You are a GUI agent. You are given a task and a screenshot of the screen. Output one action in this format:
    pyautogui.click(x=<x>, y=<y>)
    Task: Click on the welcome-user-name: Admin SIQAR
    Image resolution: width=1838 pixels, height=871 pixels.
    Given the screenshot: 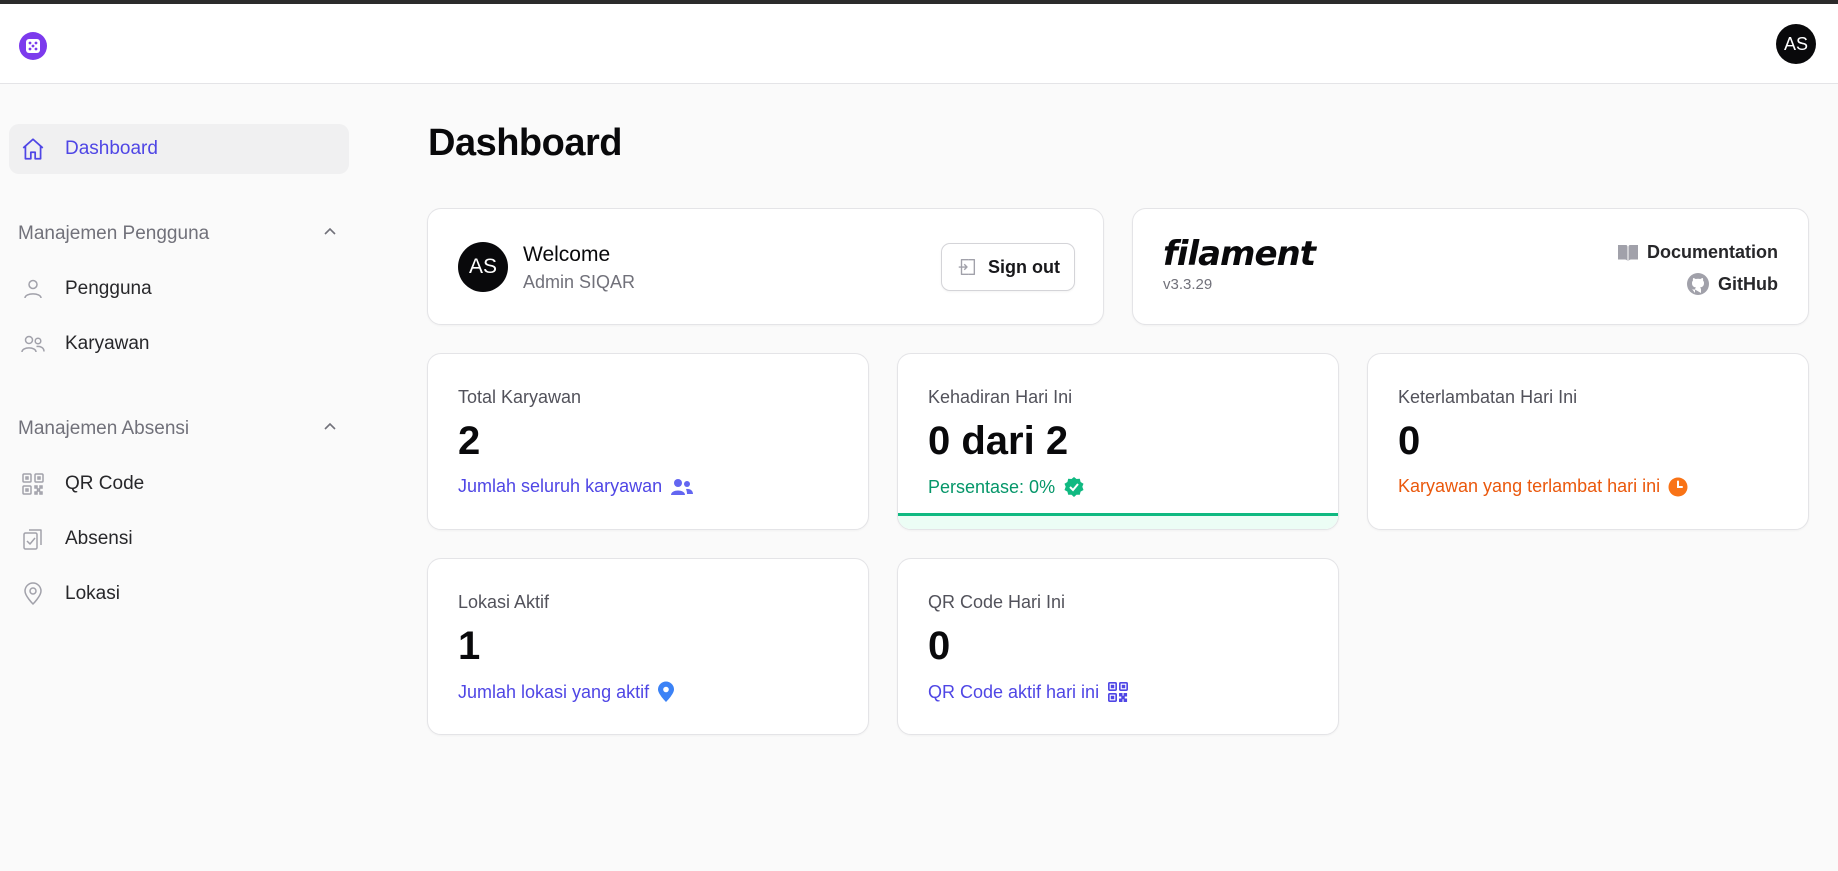 What is the action you would take?
    pyautogui.click(x=579, y=282)
    